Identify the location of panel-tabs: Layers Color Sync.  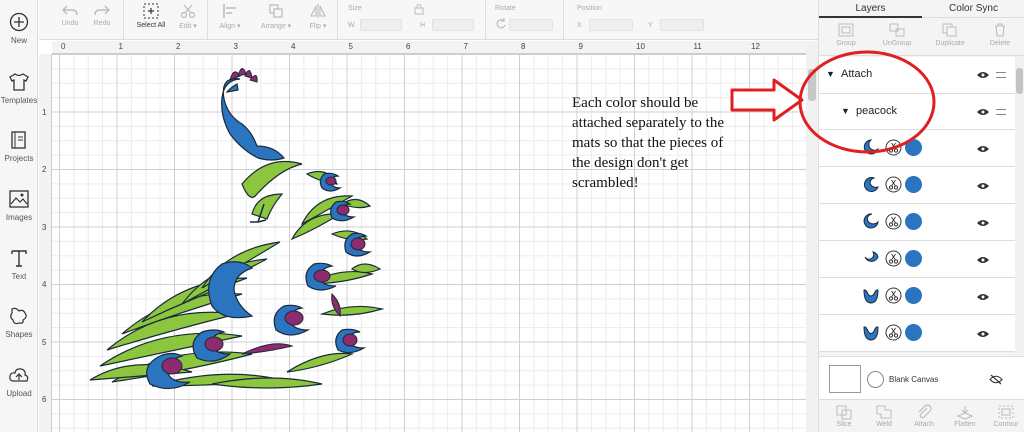
(921, 9).